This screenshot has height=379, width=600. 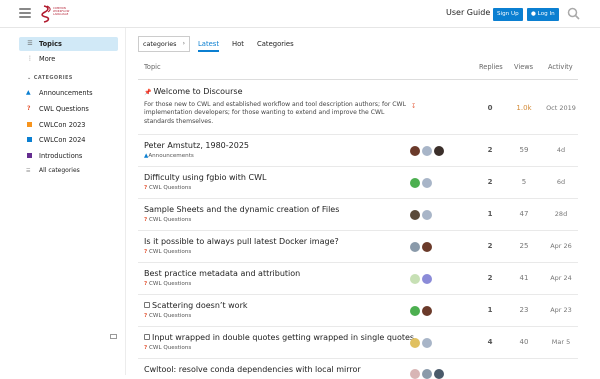 I want to click on megaphone-icon: ▲, so click(x=28, y=92).